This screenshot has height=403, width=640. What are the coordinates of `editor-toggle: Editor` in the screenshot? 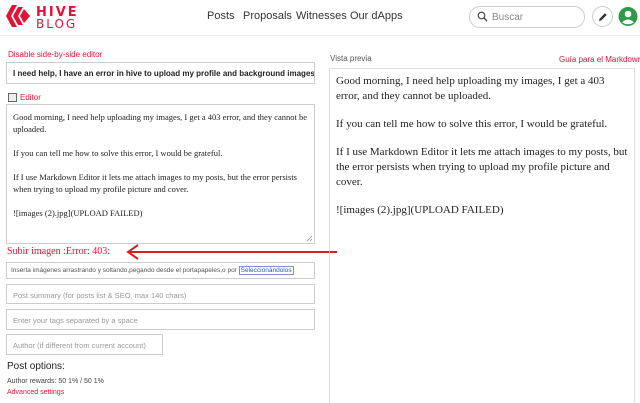 It's located at (24, 97).